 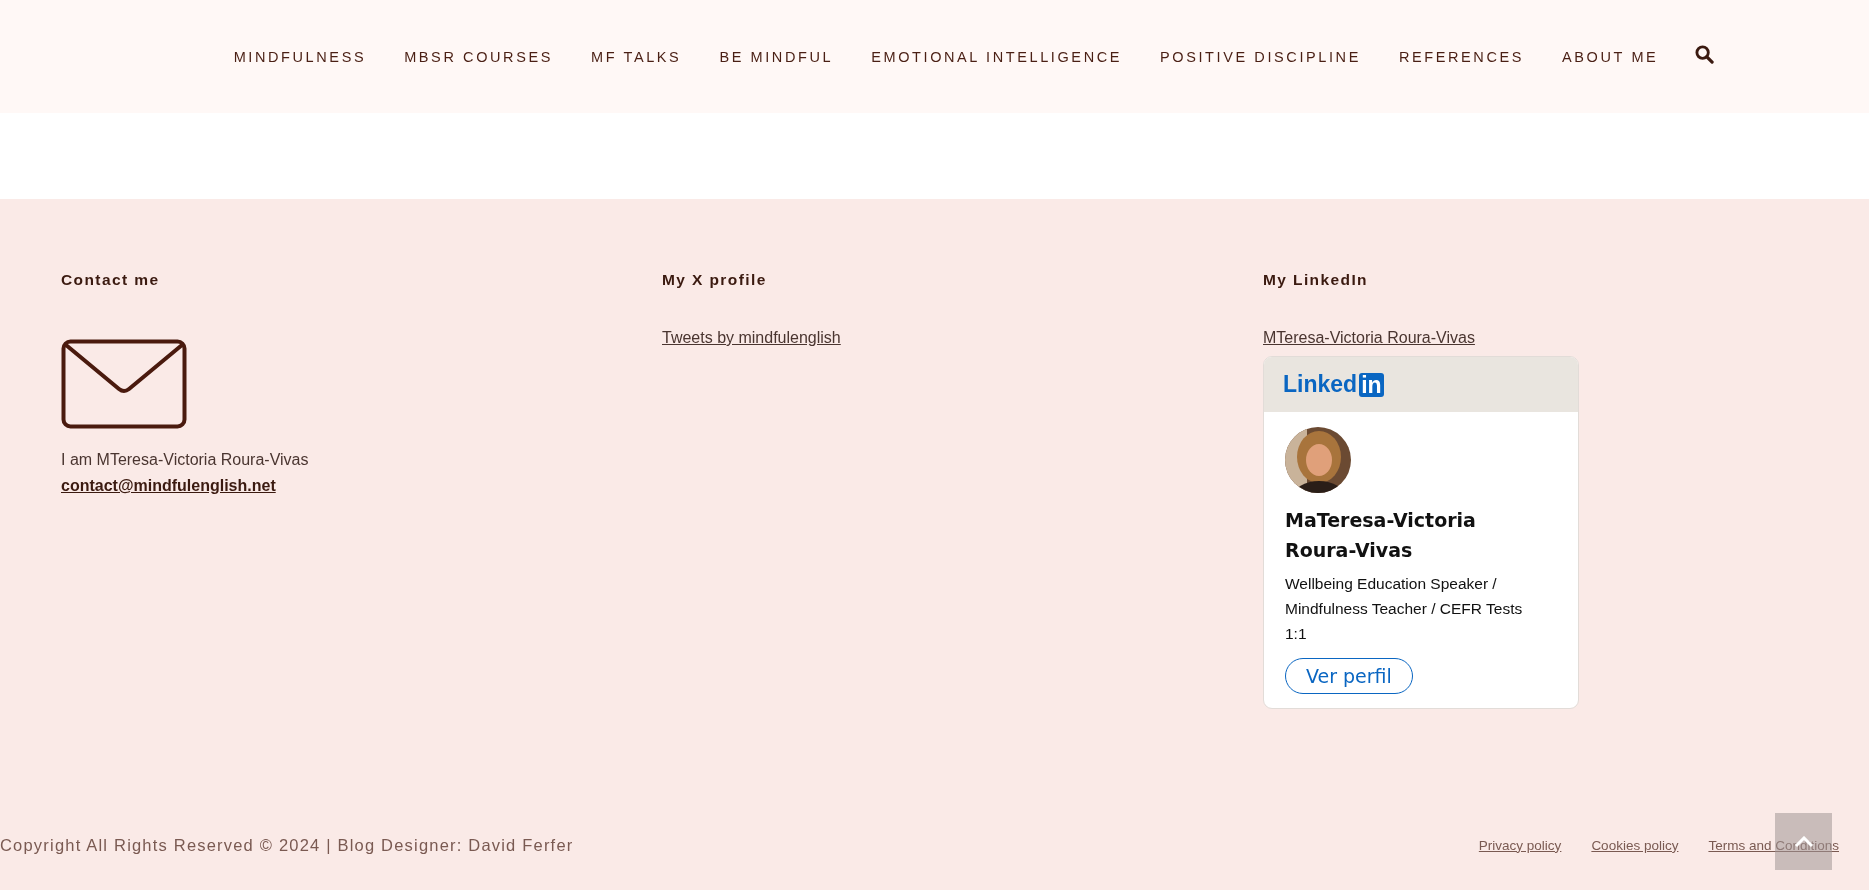 I want to click on profile-link: MTeresa-Victoria Roura-Vivas, so click(x=1369, y=338).